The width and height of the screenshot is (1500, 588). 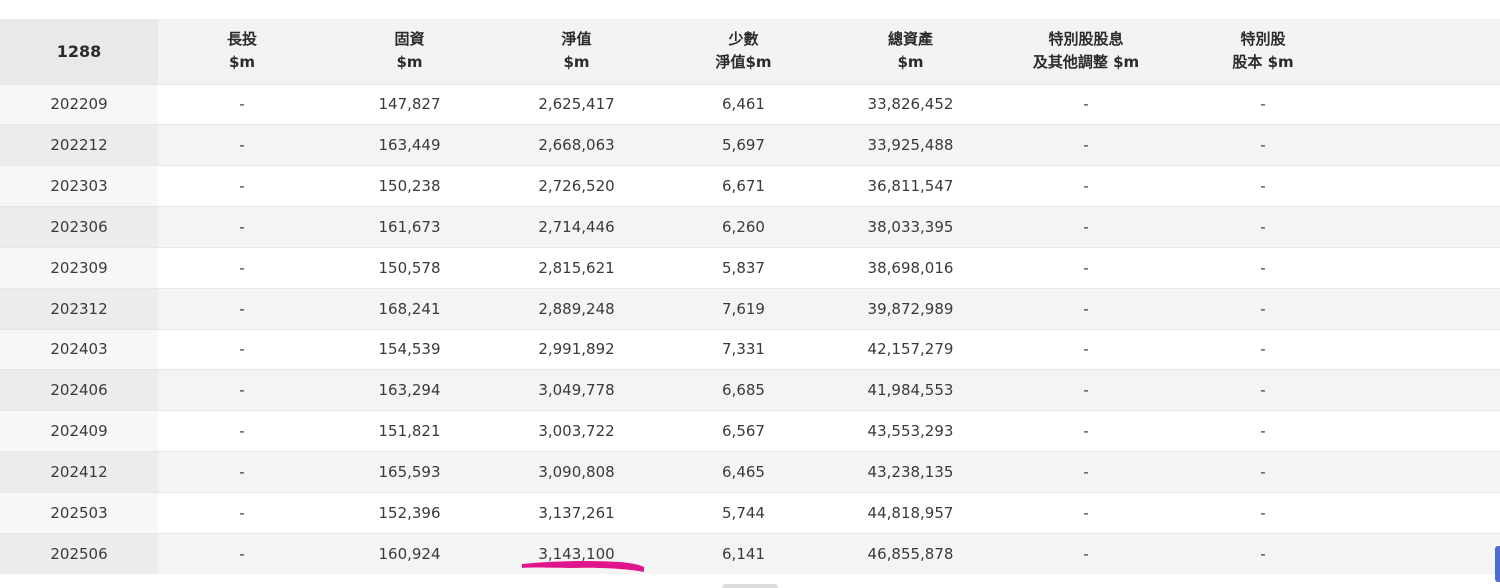 I want to click on net-value-cell: 2,889,248, so click(x=576, y=308).